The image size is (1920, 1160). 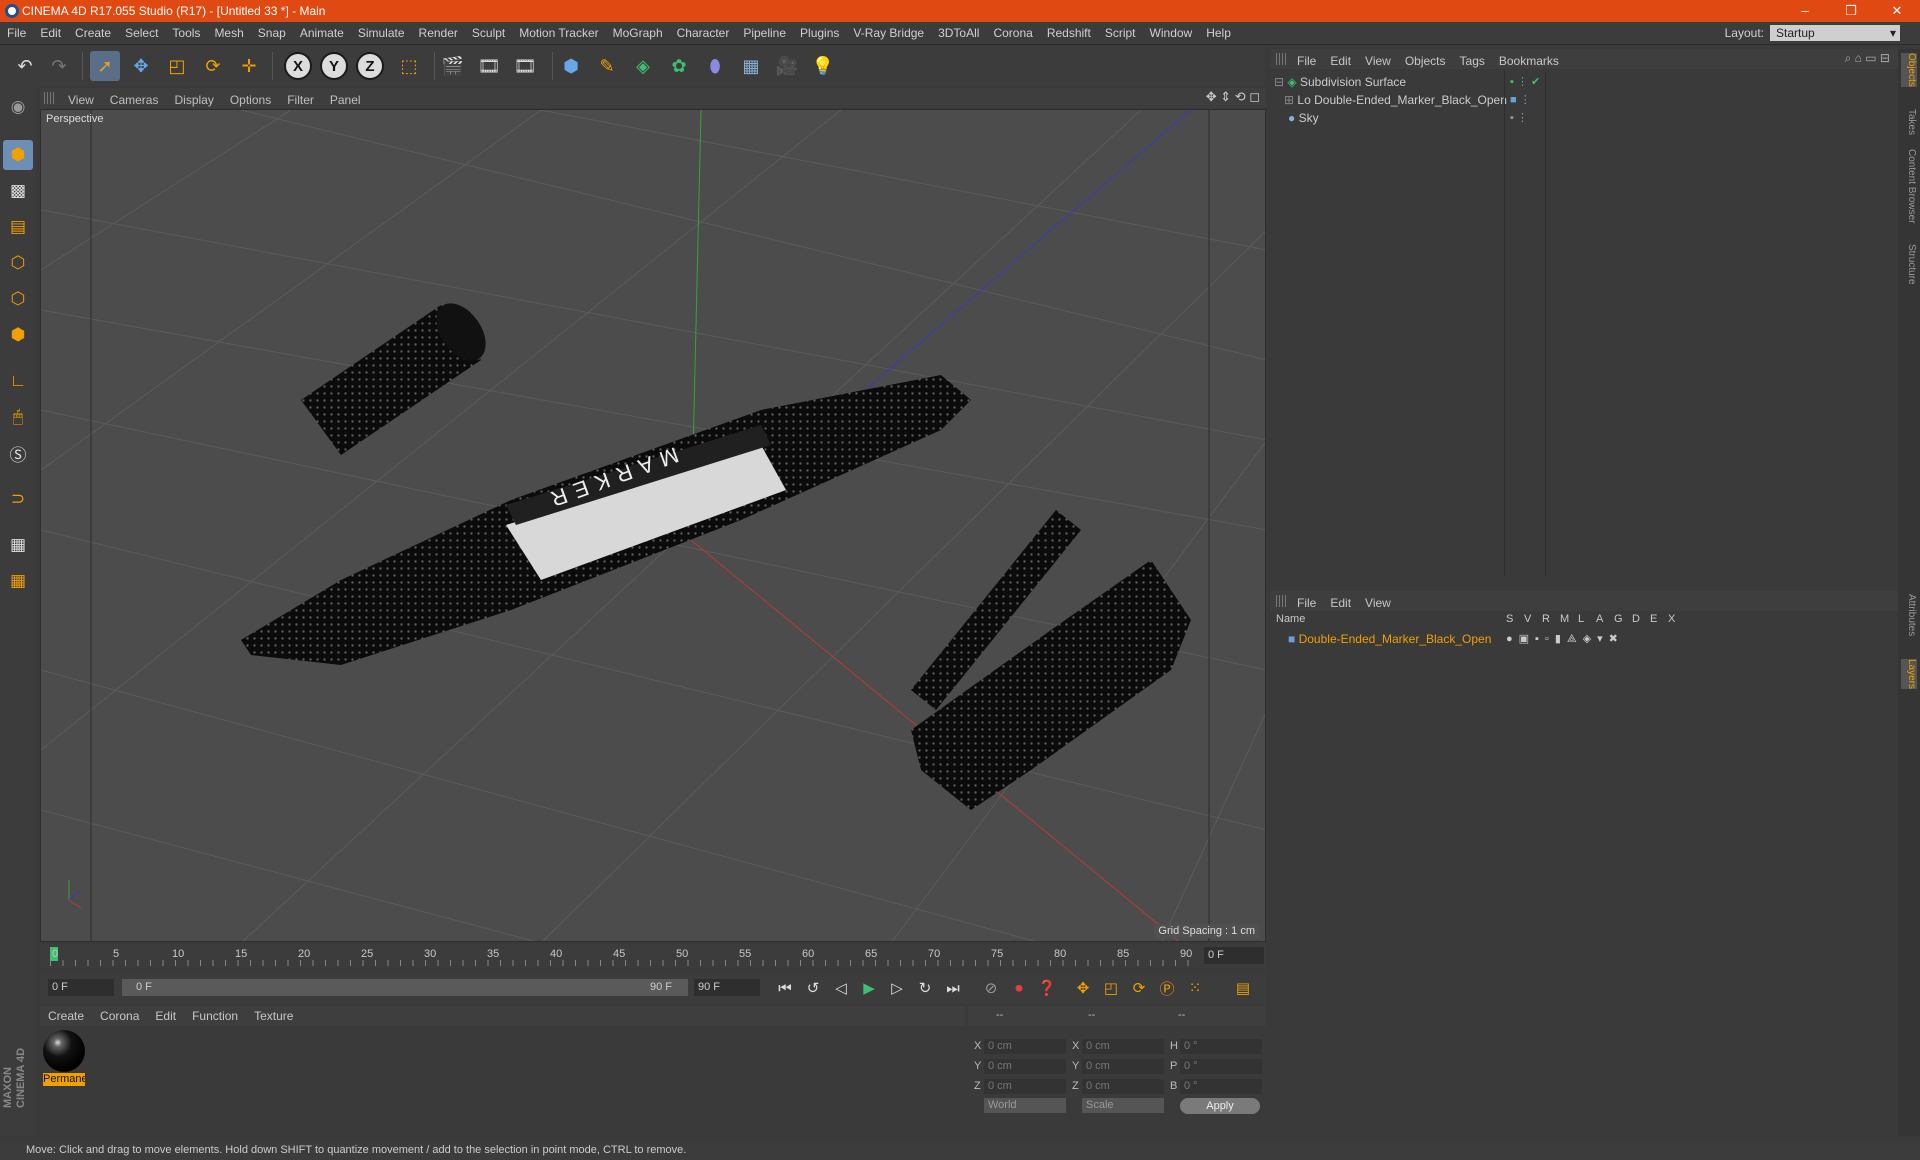 What do you see at coordinates (1025, 1046) in the screenshot?
I see `pos-x-field: 0 cm` at bounding box center [1025, 1046].